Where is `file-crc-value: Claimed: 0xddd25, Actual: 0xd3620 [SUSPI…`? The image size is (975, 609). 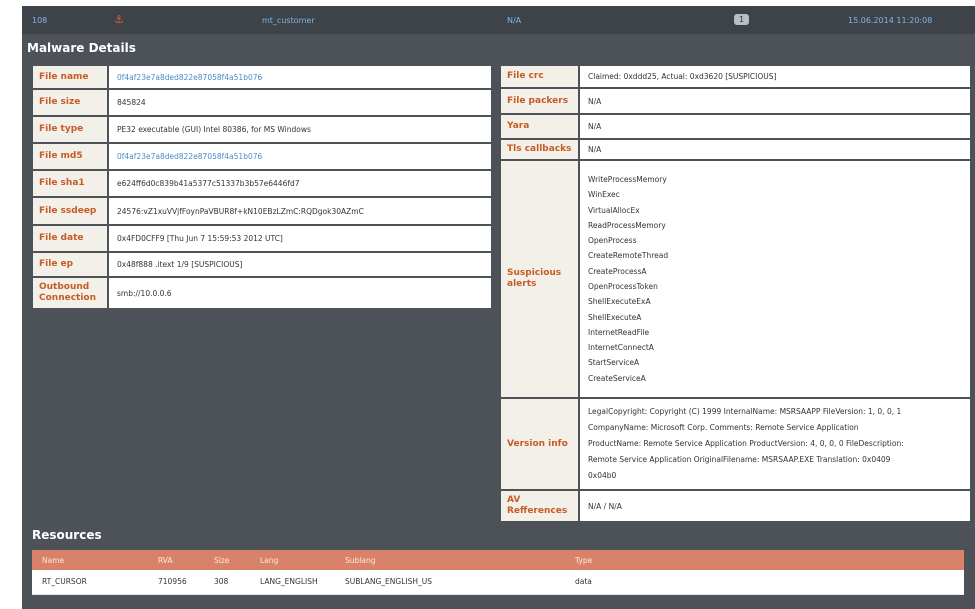 file-crc-value: Claimed: 0xddd25, Actual: 0xd3620 [SUSPI… is located at coordinates (774, 76).